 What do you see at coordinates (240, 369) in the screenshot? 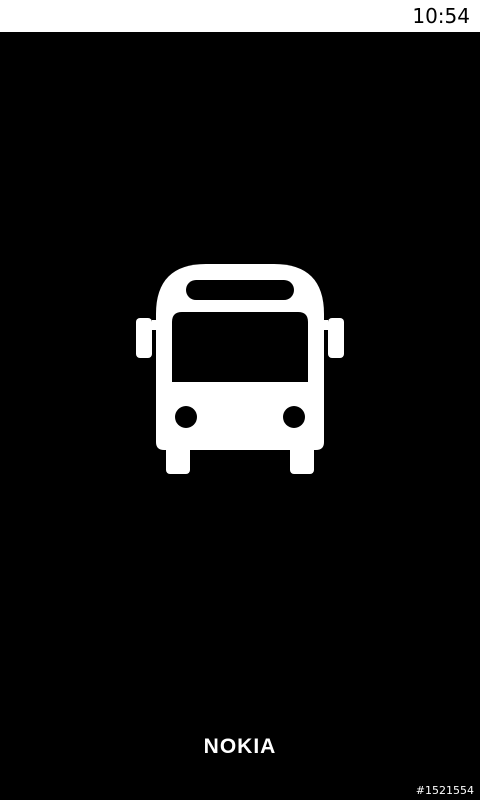
I see `bus-icon` at bounding box center [240, 369].